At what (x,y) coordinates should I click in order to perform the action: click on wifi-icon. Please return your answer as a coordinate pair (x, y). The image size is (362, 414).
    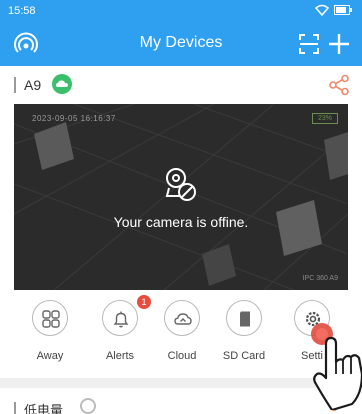
    Looking at the image, I should click on (322, 10).